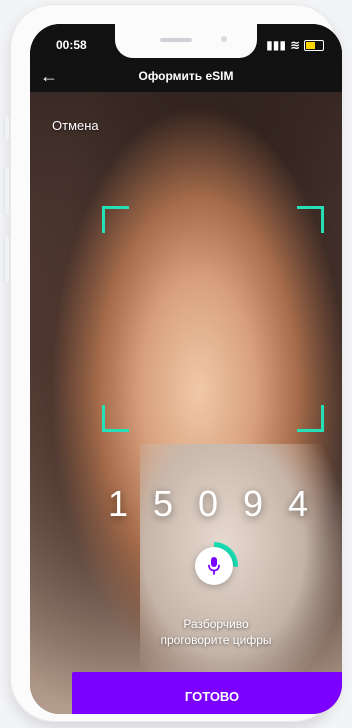  I want to click on verification-code: 1 5 0 9 4, so click(208, 503).